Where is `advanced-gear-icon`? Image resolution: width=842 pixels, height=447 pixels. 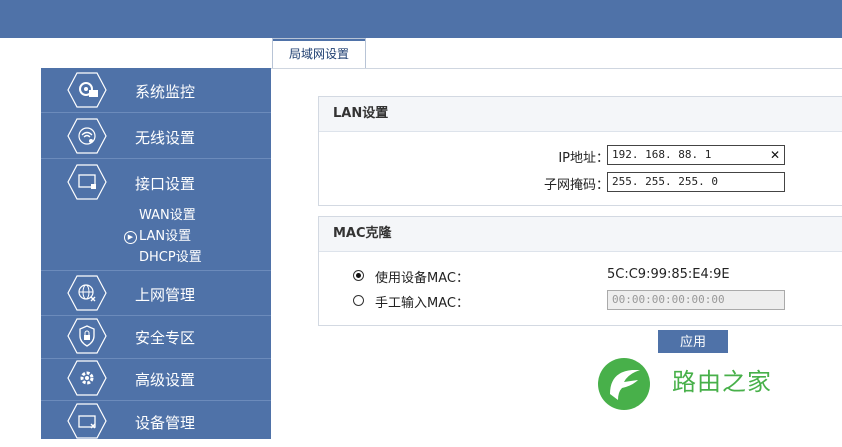 advanced-gear-icon is located at coordinates (87, 378).